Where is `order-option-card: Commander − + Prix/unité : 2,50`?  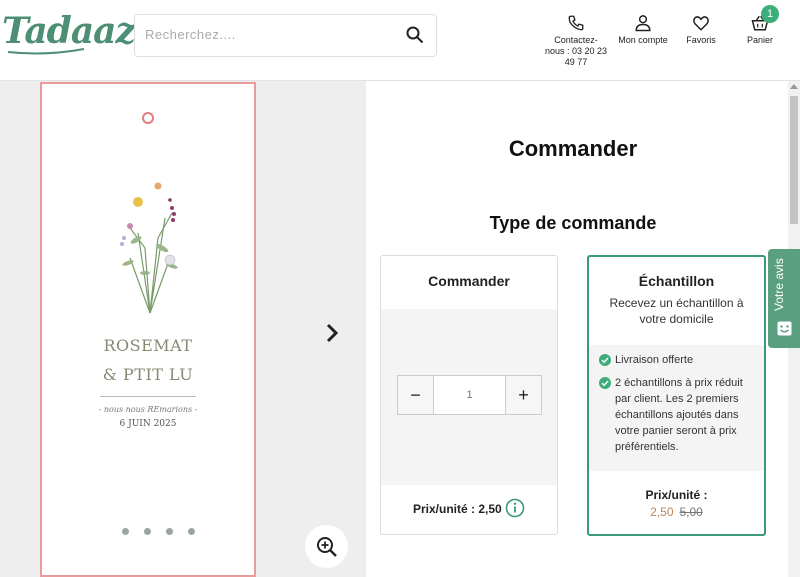 order-option-card: Commander − + Prix/unité : 2,50 is located at coordinates (469, 395).